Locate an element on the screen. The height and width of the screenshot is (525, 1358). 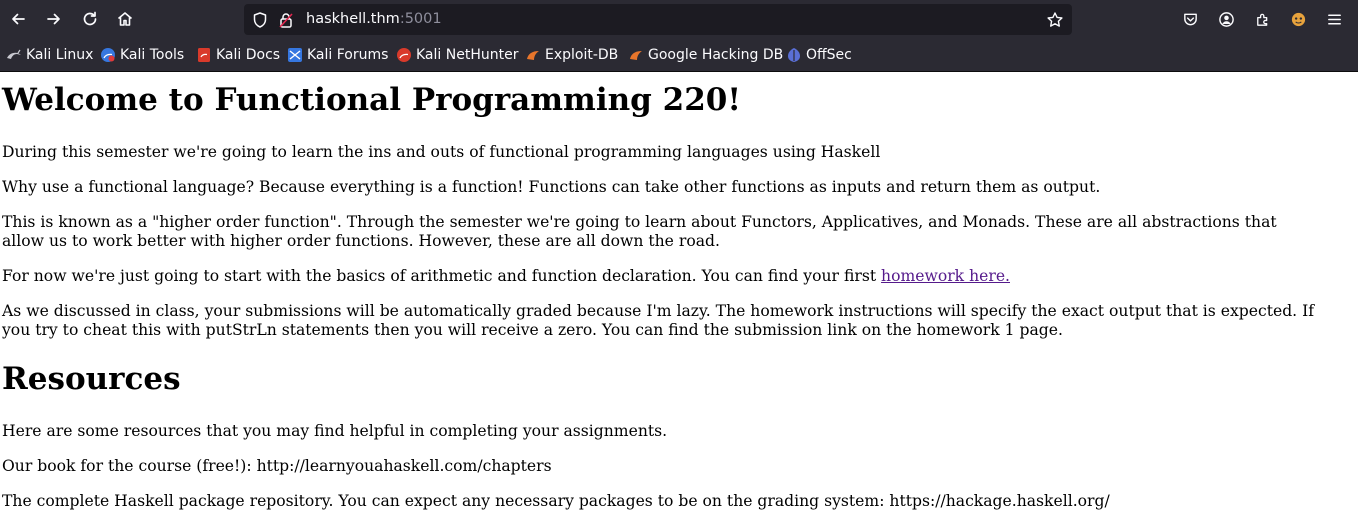
shield-icon is located at coordinates (260, 20).